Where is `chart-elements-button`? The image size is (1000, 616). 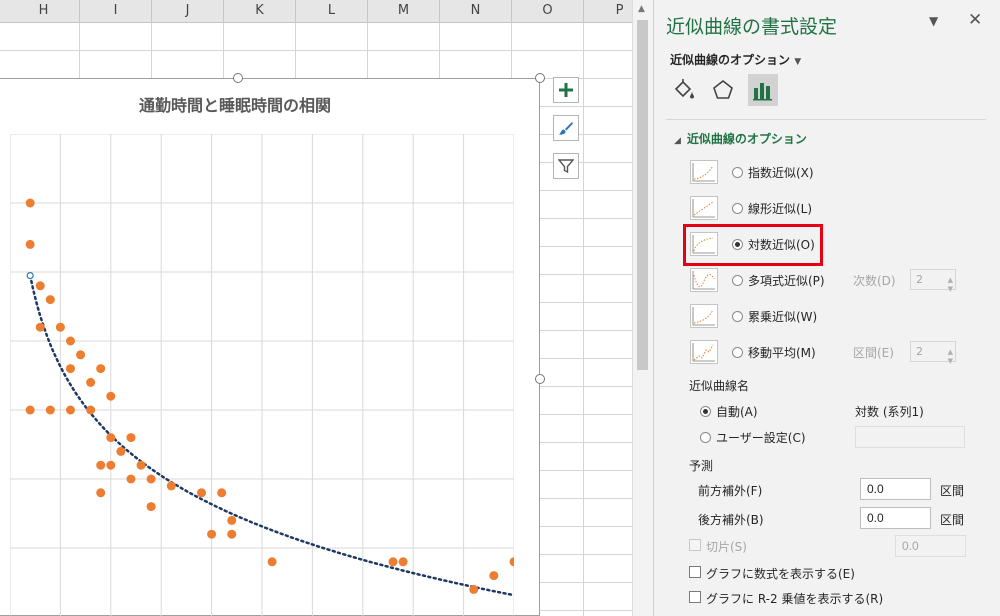
chart-elements-button is located at coordinates (566, 90).